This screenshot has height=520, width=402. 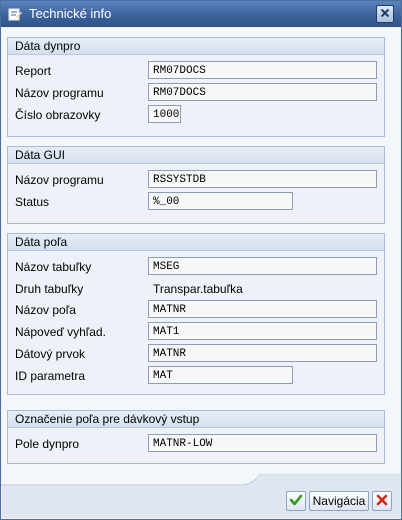 I want to click on screen-number-row: Číslo obrazovky 1000, so click(x=196, y=115).